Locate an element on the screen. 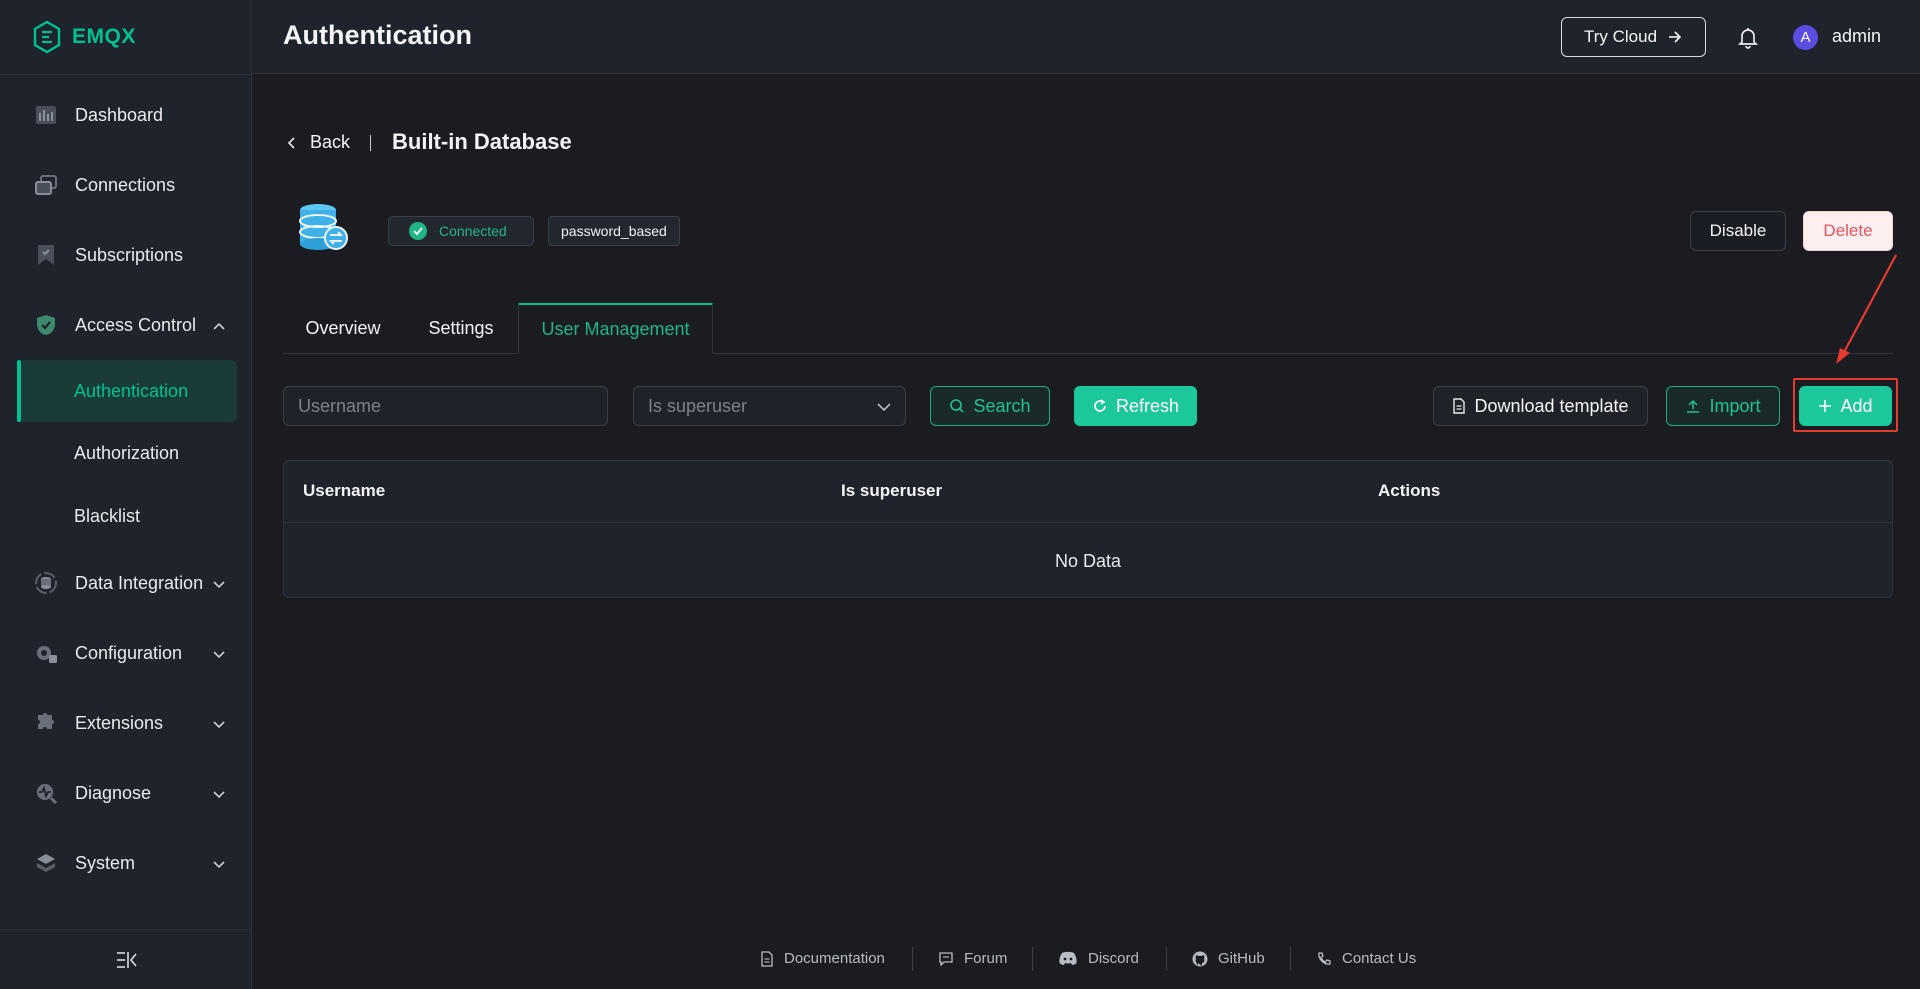 This screenshot has width=1920, height=989. sidebar-subitem-authentication: Authentication is located at coordinates (127, 391).